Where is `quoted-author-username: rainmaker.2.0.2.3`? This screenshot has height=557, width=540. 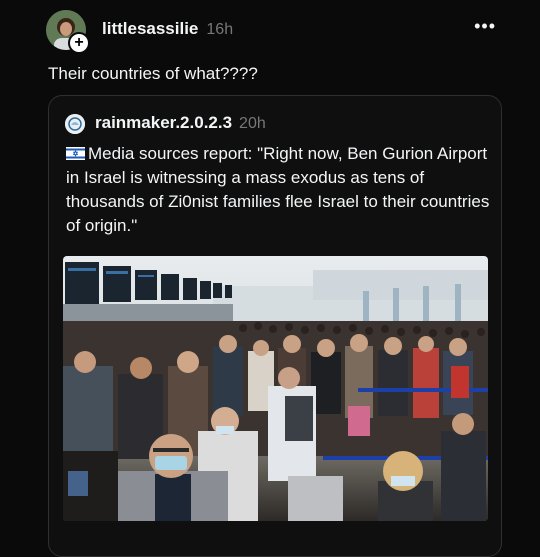
quoted-author-username: rainmaker.2.0.2.3 is located at coordinates (163, 123).